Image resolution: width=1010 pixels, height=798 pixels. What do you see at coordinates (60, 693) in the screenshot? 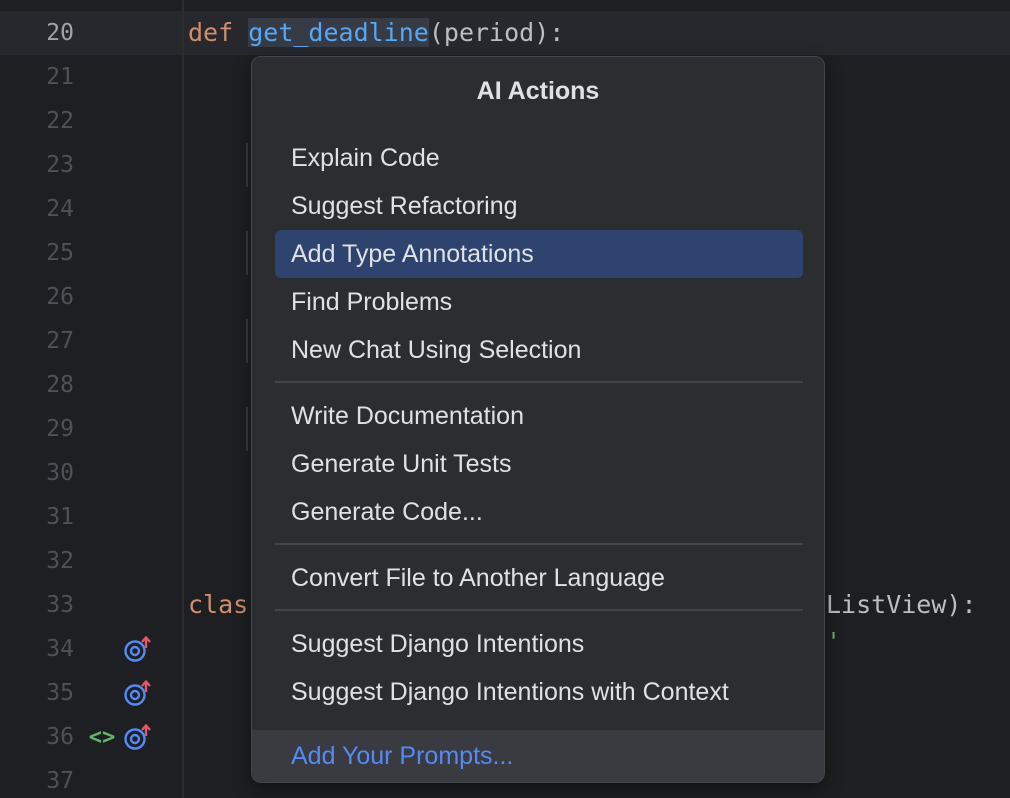
I see `line-number: 35` at bounding box center [60, 693].